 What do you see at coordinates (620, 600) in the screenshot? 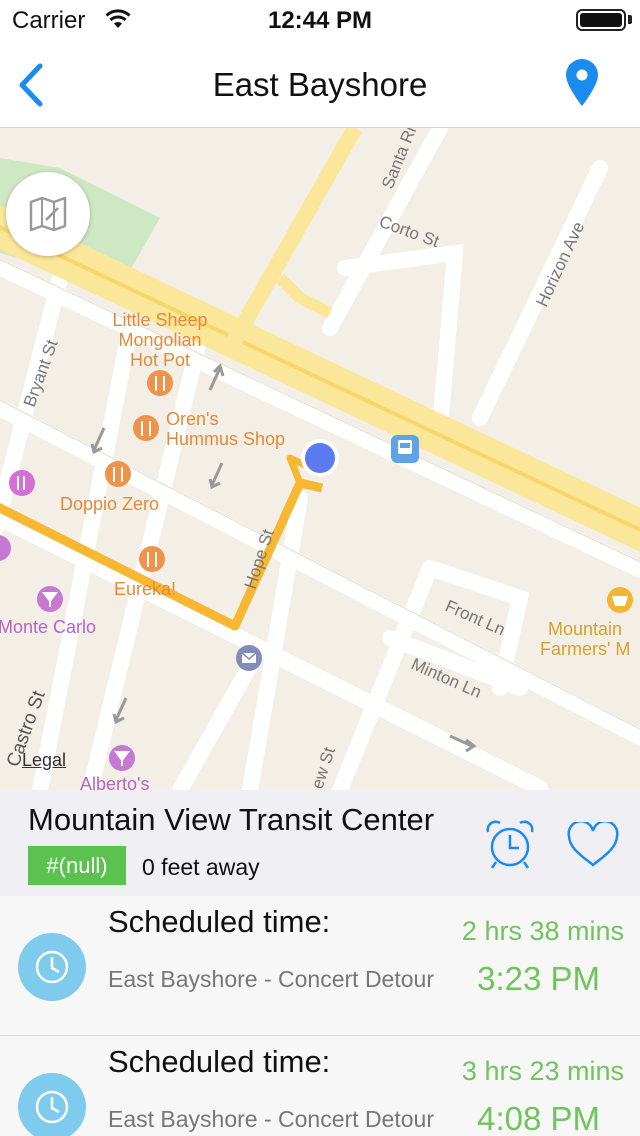
I see `market-icon` at bounding box center [620, 600].